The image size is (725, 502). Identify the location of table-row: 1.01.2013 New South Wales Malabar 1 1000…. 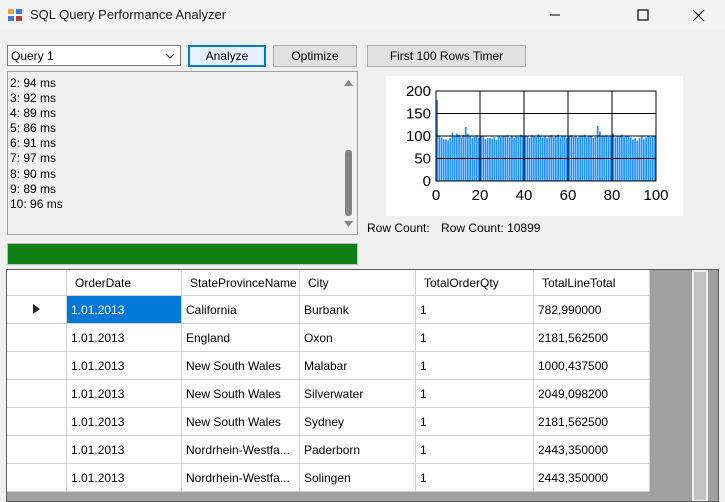
(328, 365).